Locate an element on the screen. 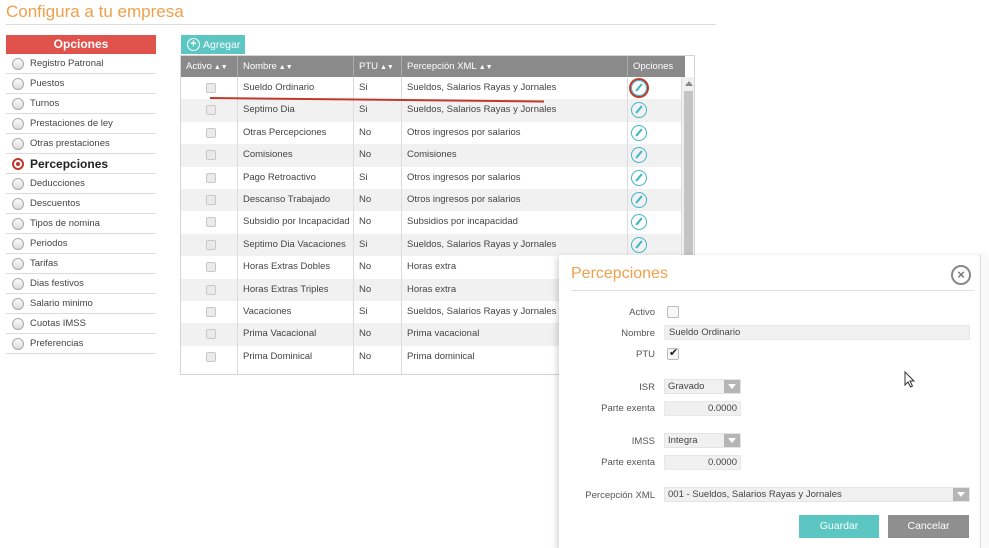 The image size is (989, 548). sidebar-item-label: Percepciones is located at coordinates (69, 163).